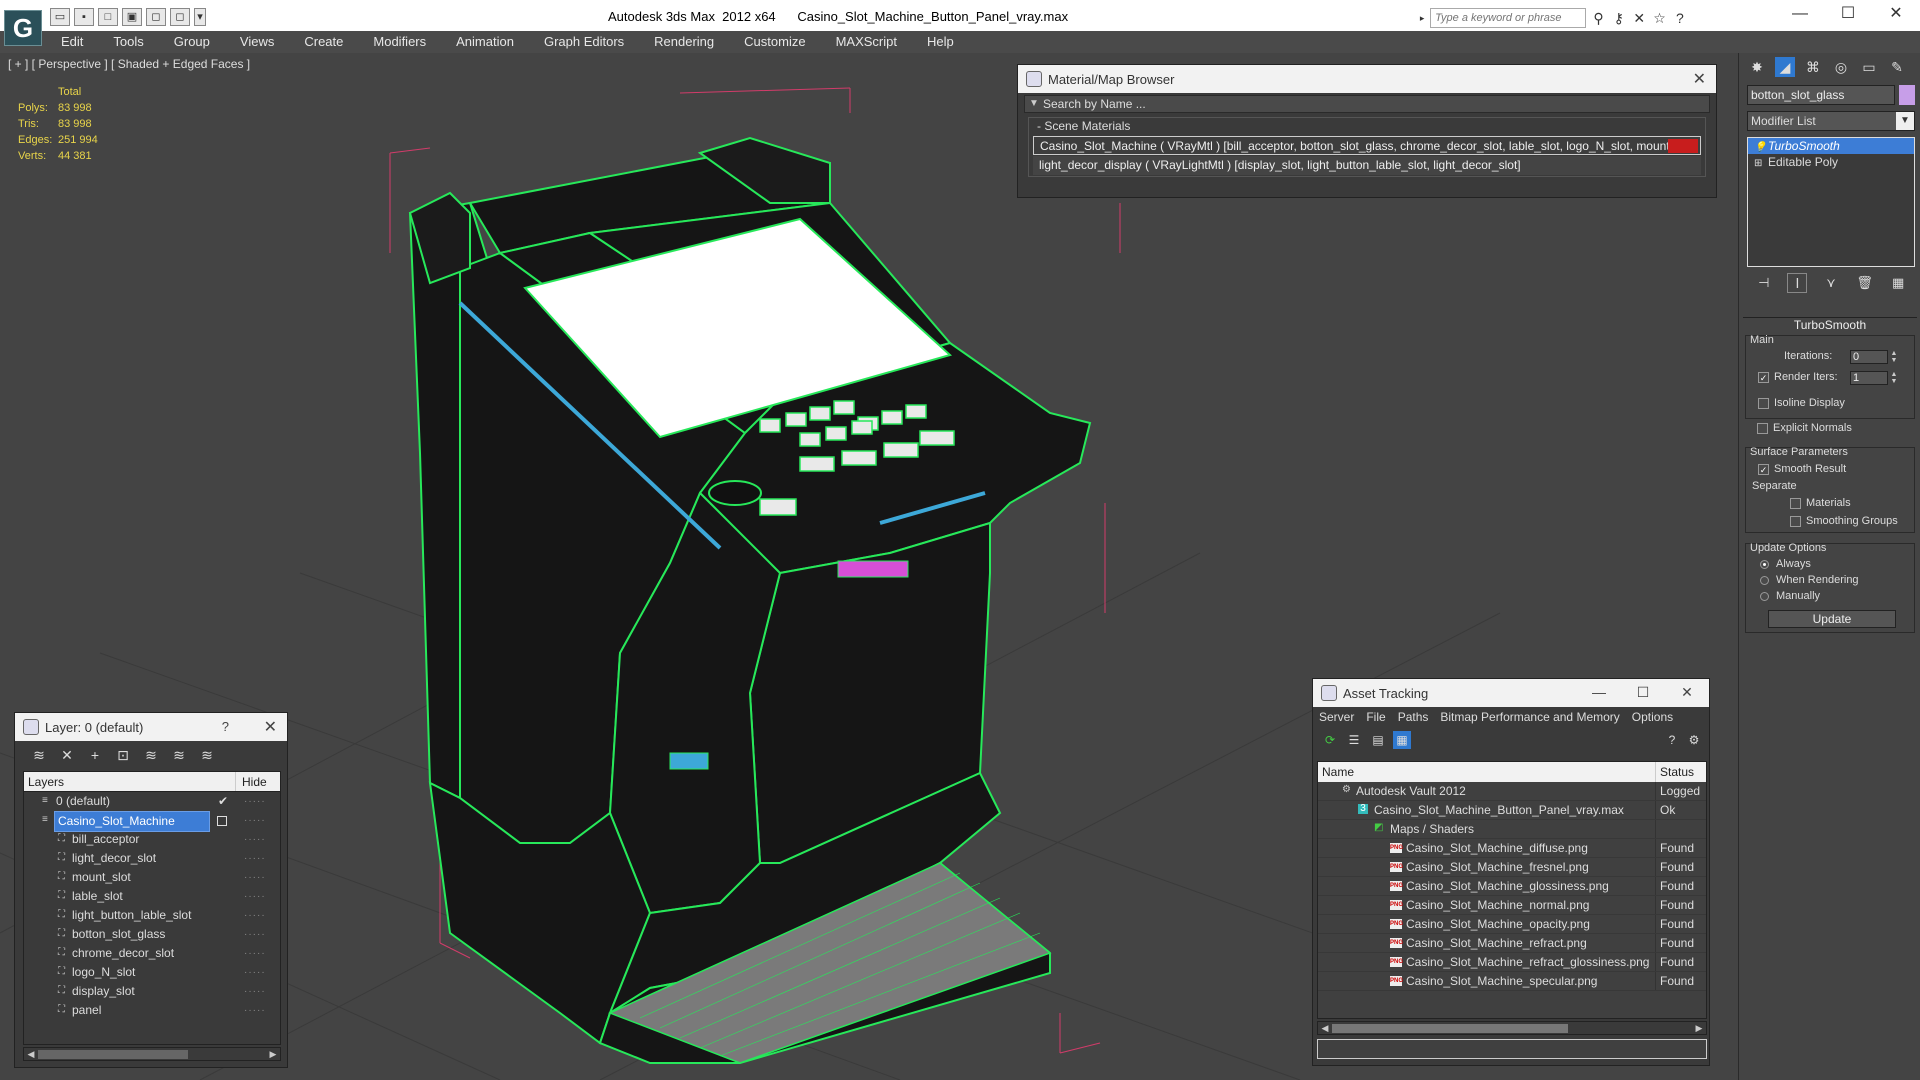 This screenshot has width=1920, height=1080. Describe the element at coordinates (1795, 521) in the screenshot. I see `smoothing-groups-checkbox` at that location.